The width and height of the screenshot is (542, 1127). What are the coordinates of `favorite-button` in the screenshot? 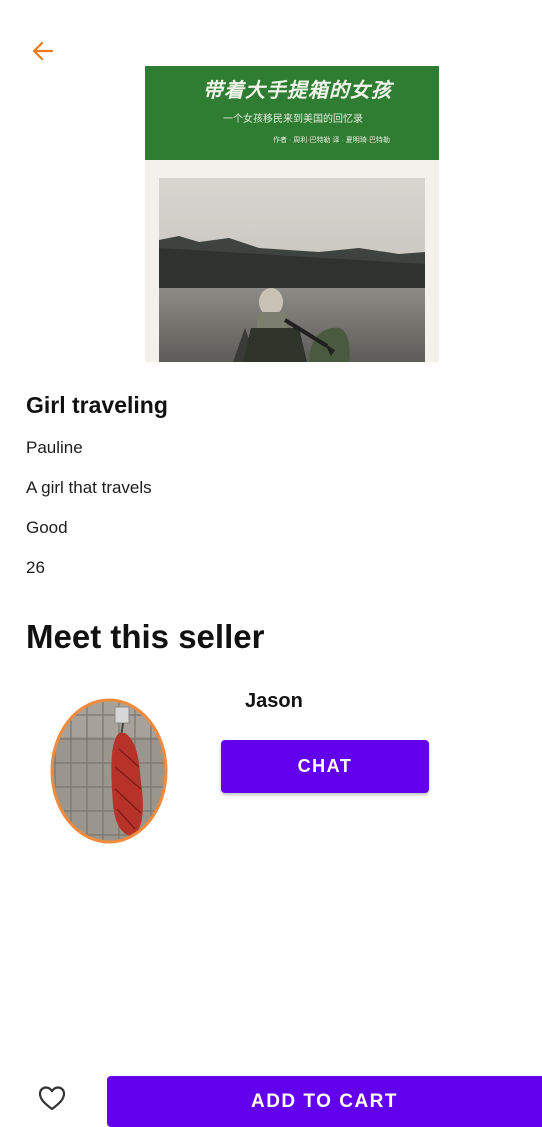 It's located at (52, 1098).